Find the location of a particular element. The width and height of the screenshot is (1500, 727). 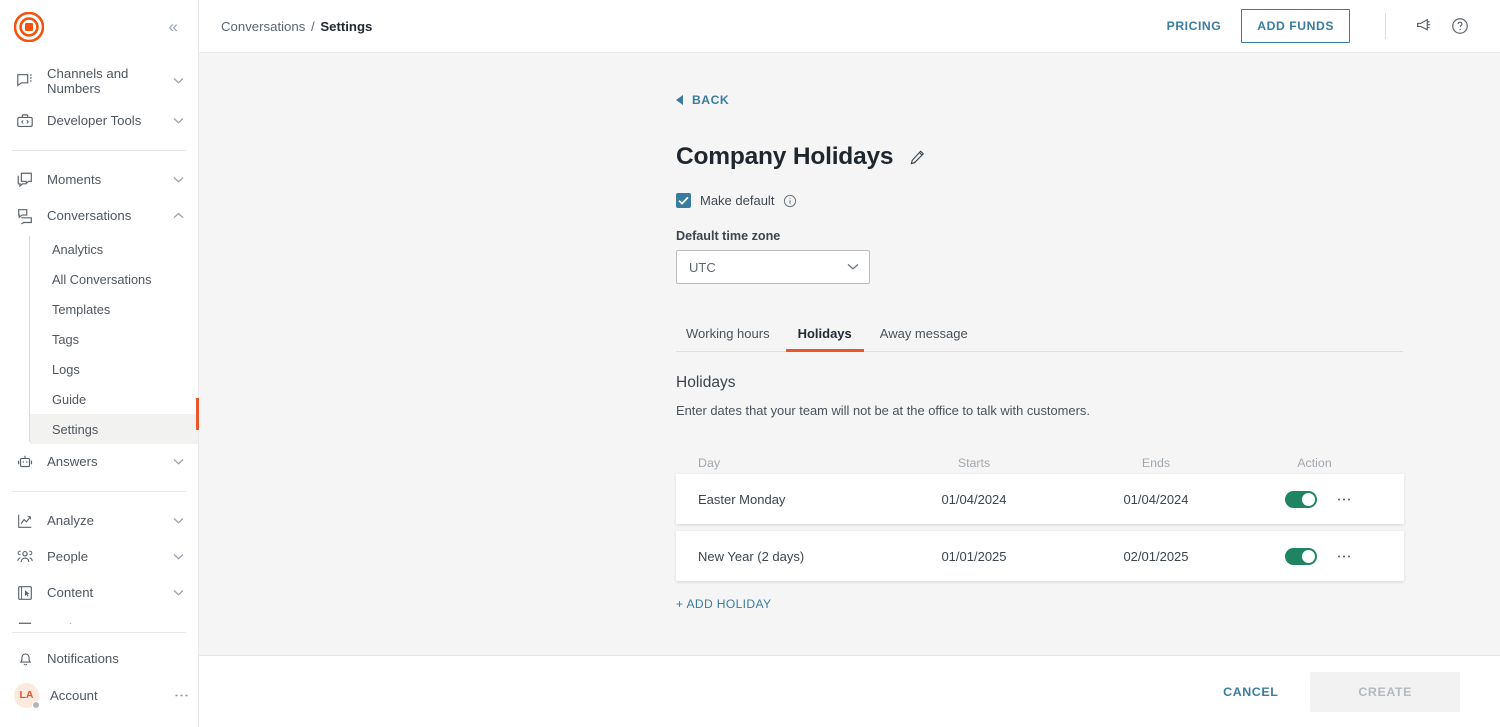

timezone-field-label: Default time zone is located at coordinates (728, 236).